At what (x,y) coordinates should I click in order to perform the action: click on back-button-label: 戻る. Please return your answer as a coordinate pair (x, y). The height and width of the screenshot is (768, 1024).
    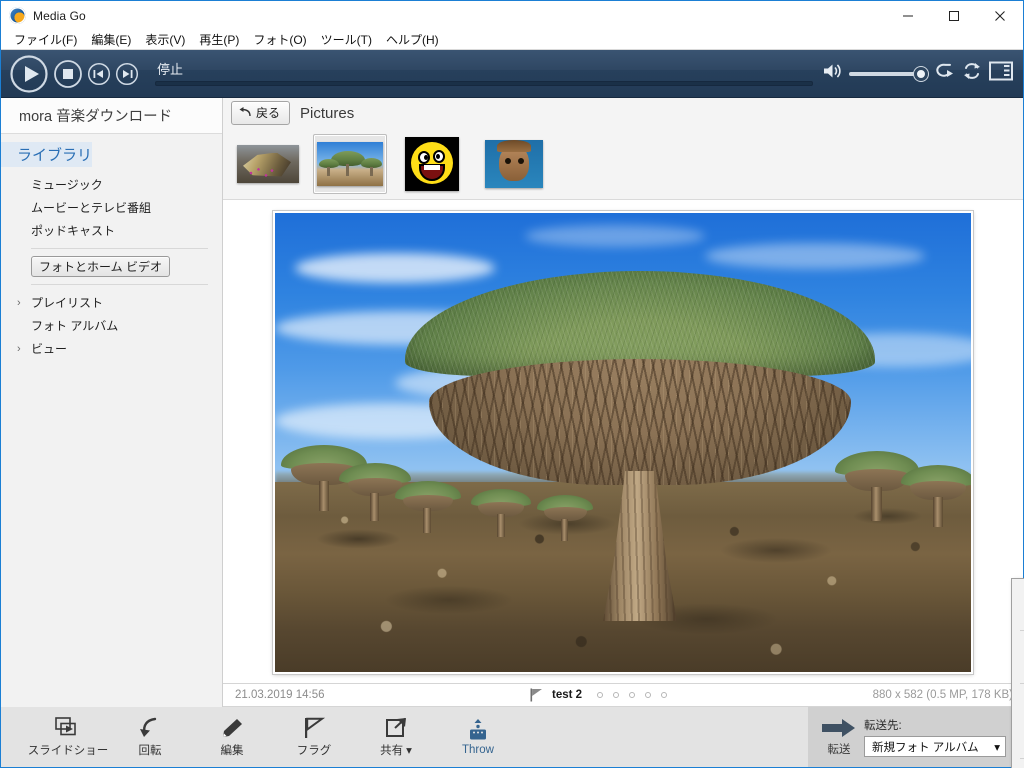
    Looking at the image, I should click on (268, 113).